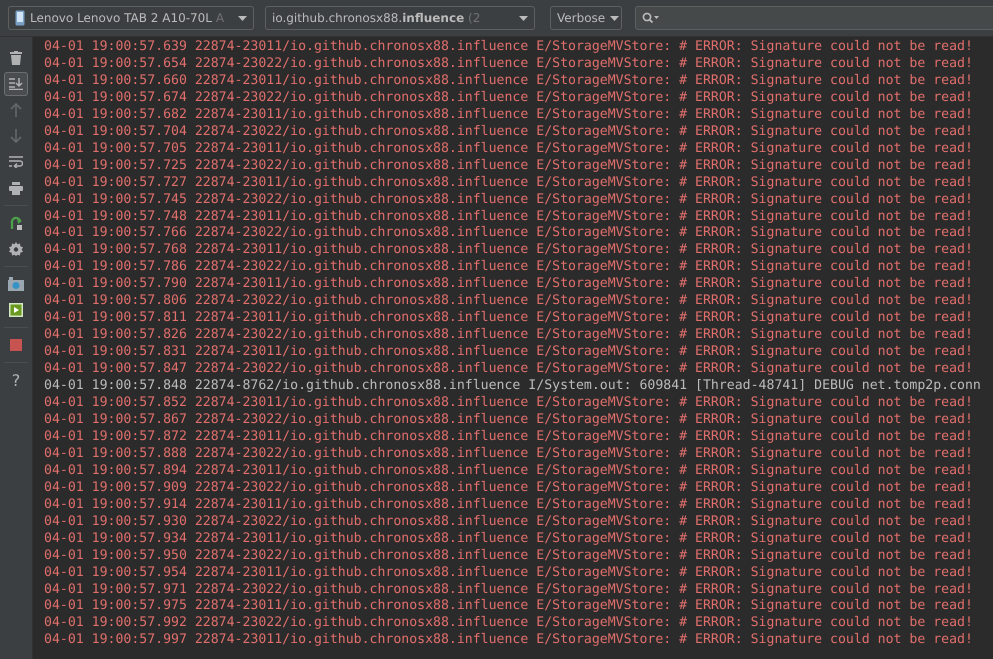  What do you see at coordinates (508, 353) in the screenshot?
I see `log-line: 04-01 19:00:57.831 22874-23011/io.github.chronosx88.influence E/StorageMVStore: # ERROR: Signature could not be read!` at bounding box center [508, 353].